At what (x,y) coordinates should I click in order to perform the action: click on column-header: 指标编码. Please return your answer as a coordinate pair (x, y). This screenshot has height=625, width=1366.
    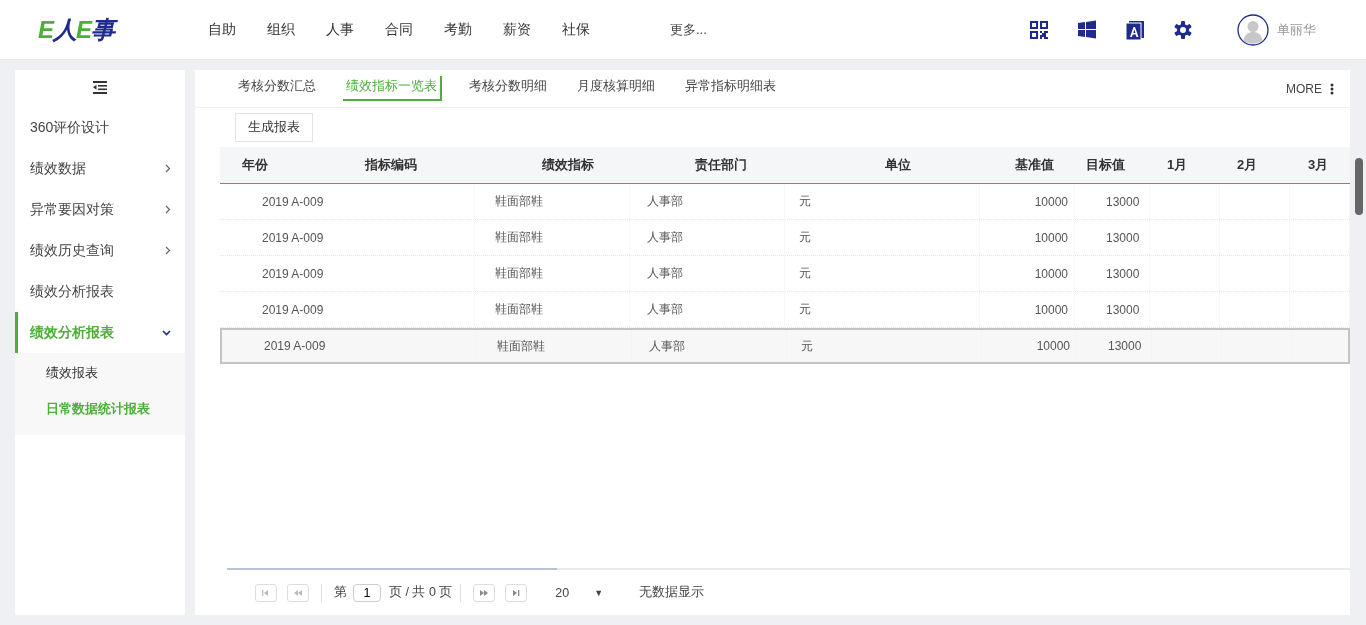
    Looking at the image, I should click on (407, 165).